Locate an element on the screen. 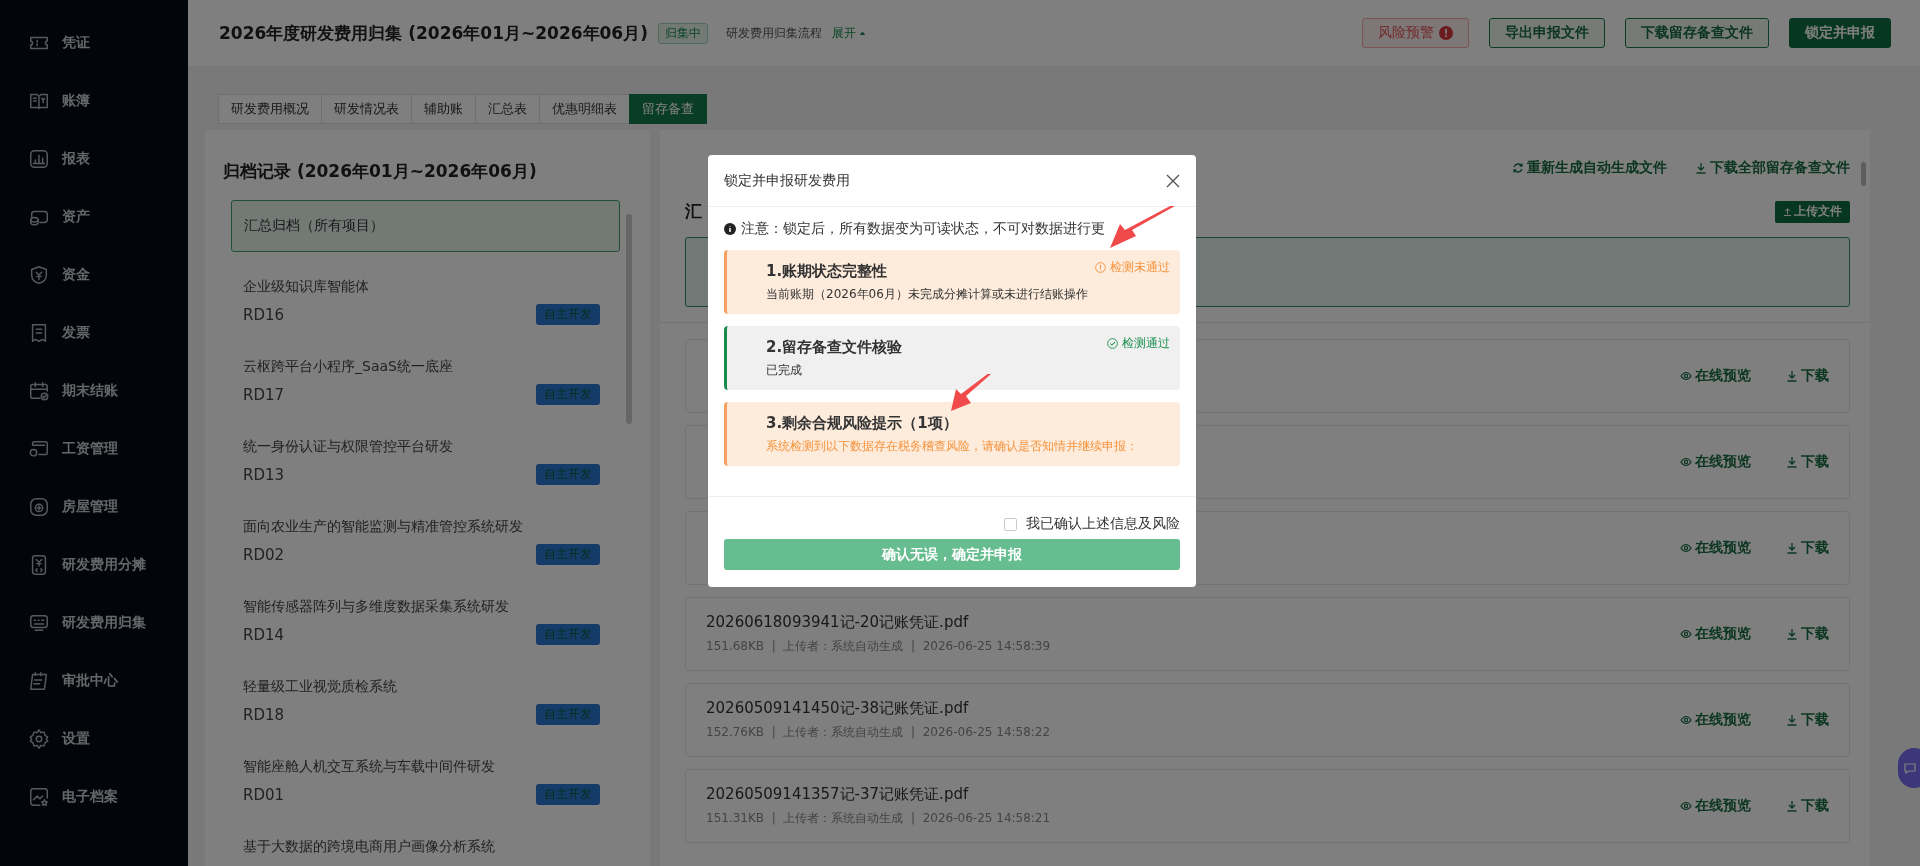 The height and width of the screenshot is (866, 1920). check-detail: 当前账期（2026年06月）未完成分摊计算或未进行结账操作 is located at coordinates (927, 294).